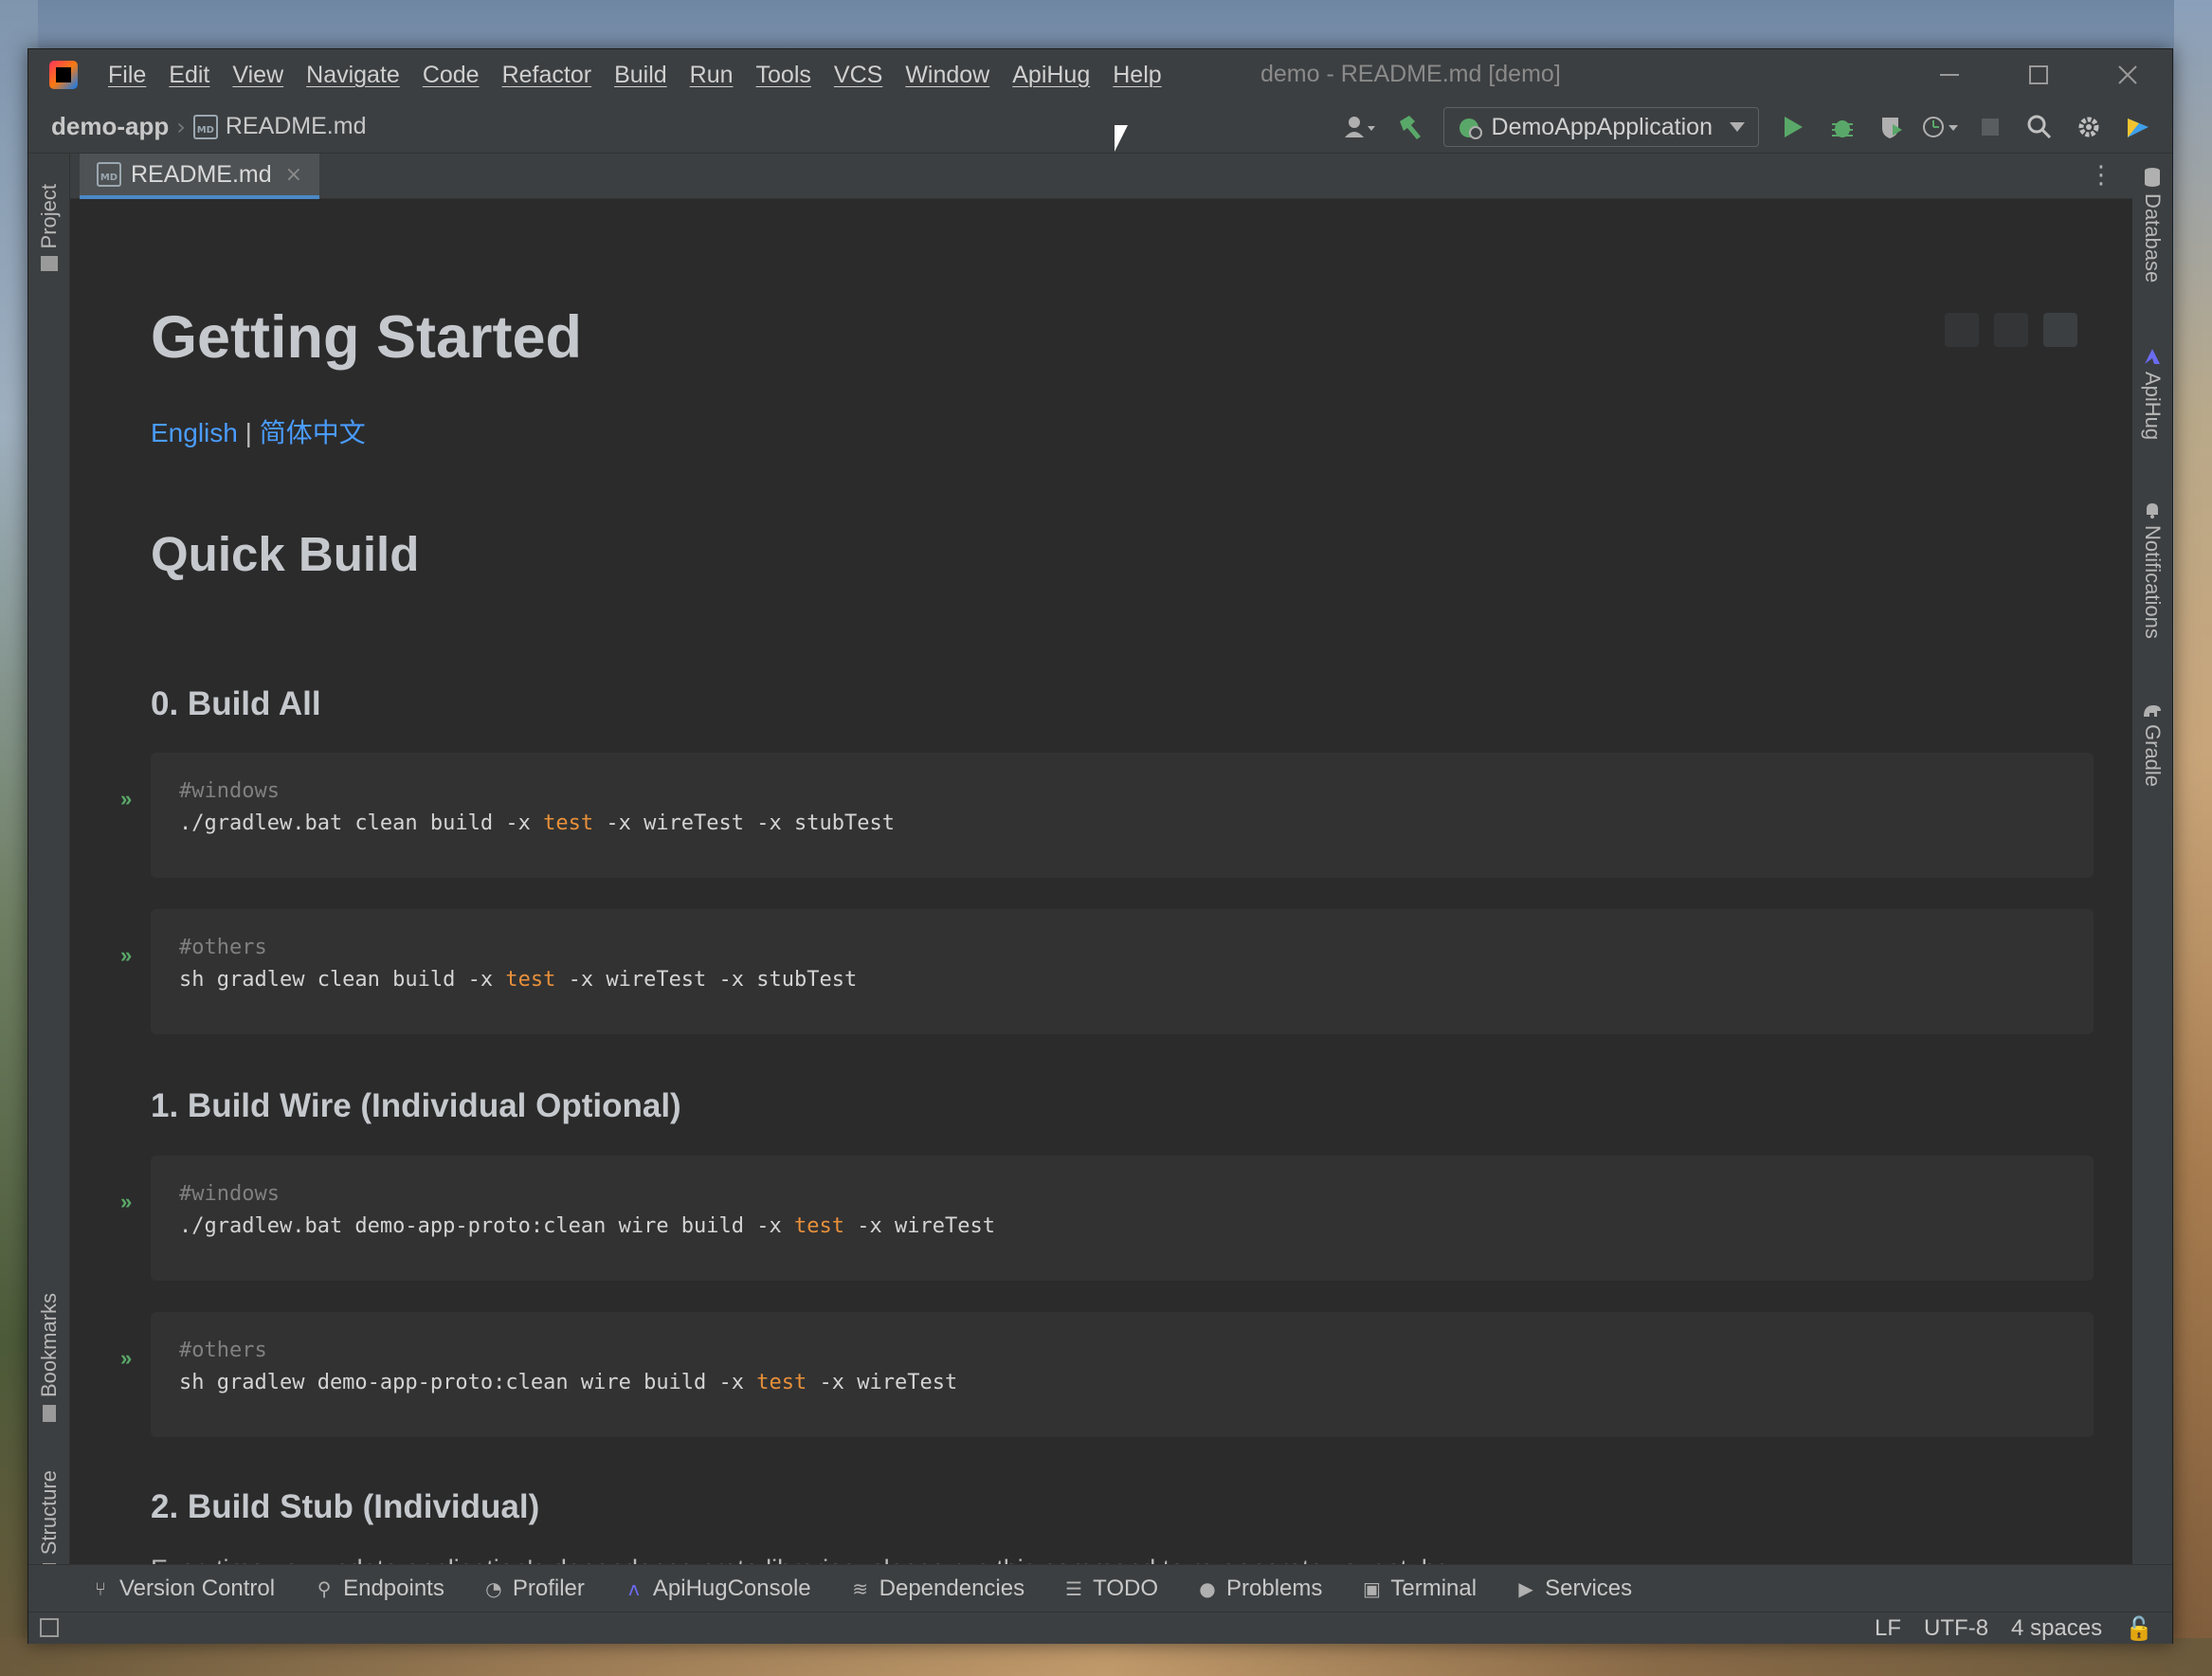 This screenshot has width=2212, height=1676. What do you see at coordinates (367, 337) in the screenshot?
I see `heading-getting-started: Getting Started` at bounding box center [367, 337].